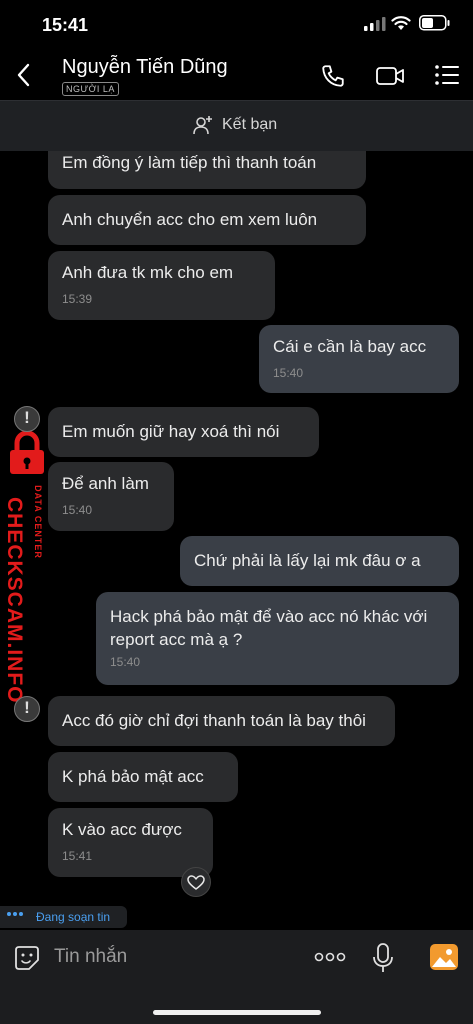 This screenshot has width=473, height=1024. I want to click on message-bubble: Anh chuyển acc cho em xem luôn, so click(207, 220).